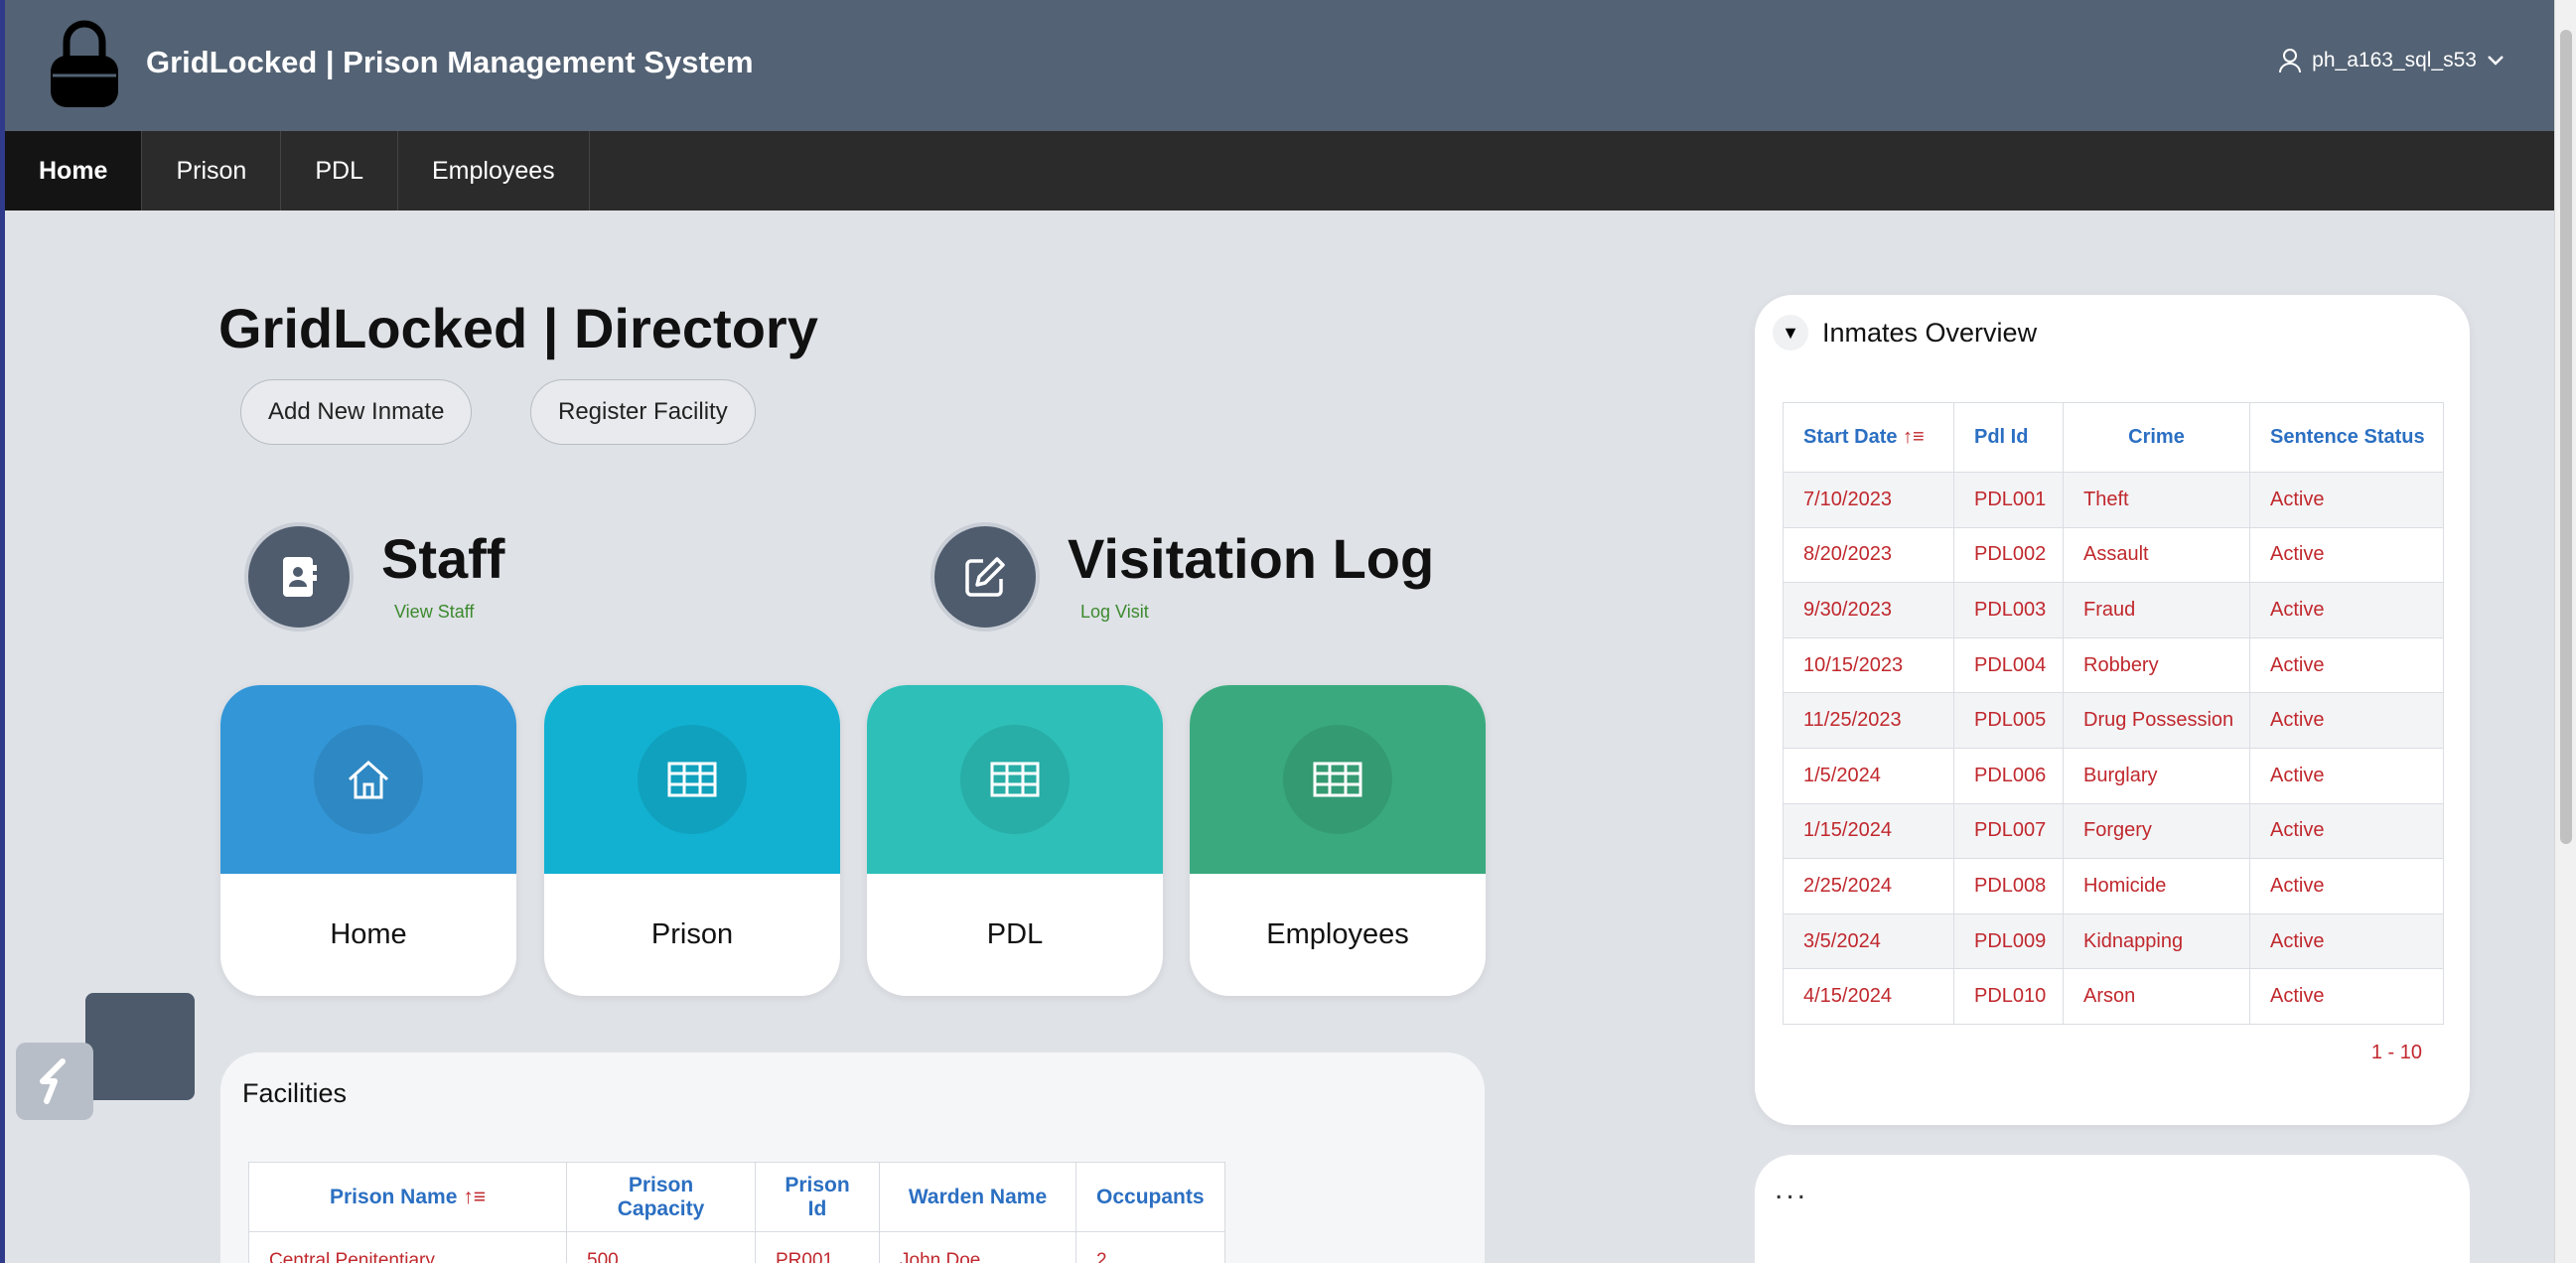  Describe the element at coordinates (2394, 60) in the screenshot. I see `username: ph_a163_sql_s53` at that location.